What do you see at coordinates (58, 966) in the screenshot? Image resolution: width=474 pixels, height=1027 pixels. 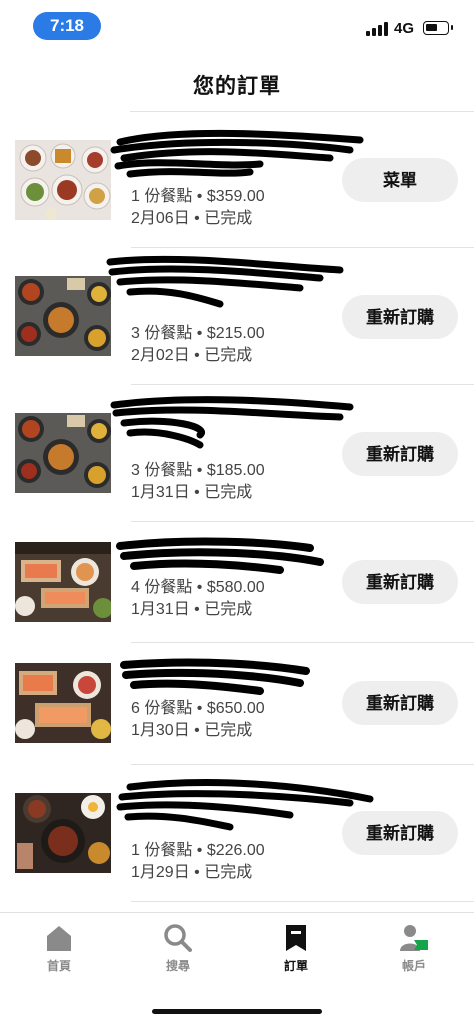 I see `tab-label: 首頁` at bounding box center [58, 966].